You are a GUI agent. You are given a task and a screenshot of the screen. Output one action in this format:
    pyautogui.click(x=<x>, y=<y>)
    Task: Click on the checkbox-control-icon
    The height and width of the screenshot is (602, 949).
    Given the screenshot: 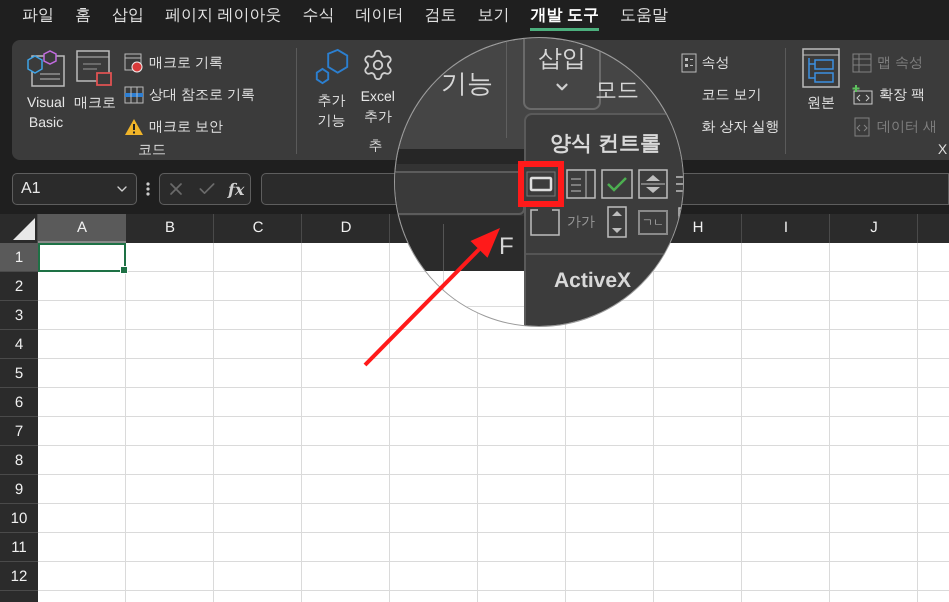 What is the action you would take?
    pyautogui.click(x=617, y=184)
    